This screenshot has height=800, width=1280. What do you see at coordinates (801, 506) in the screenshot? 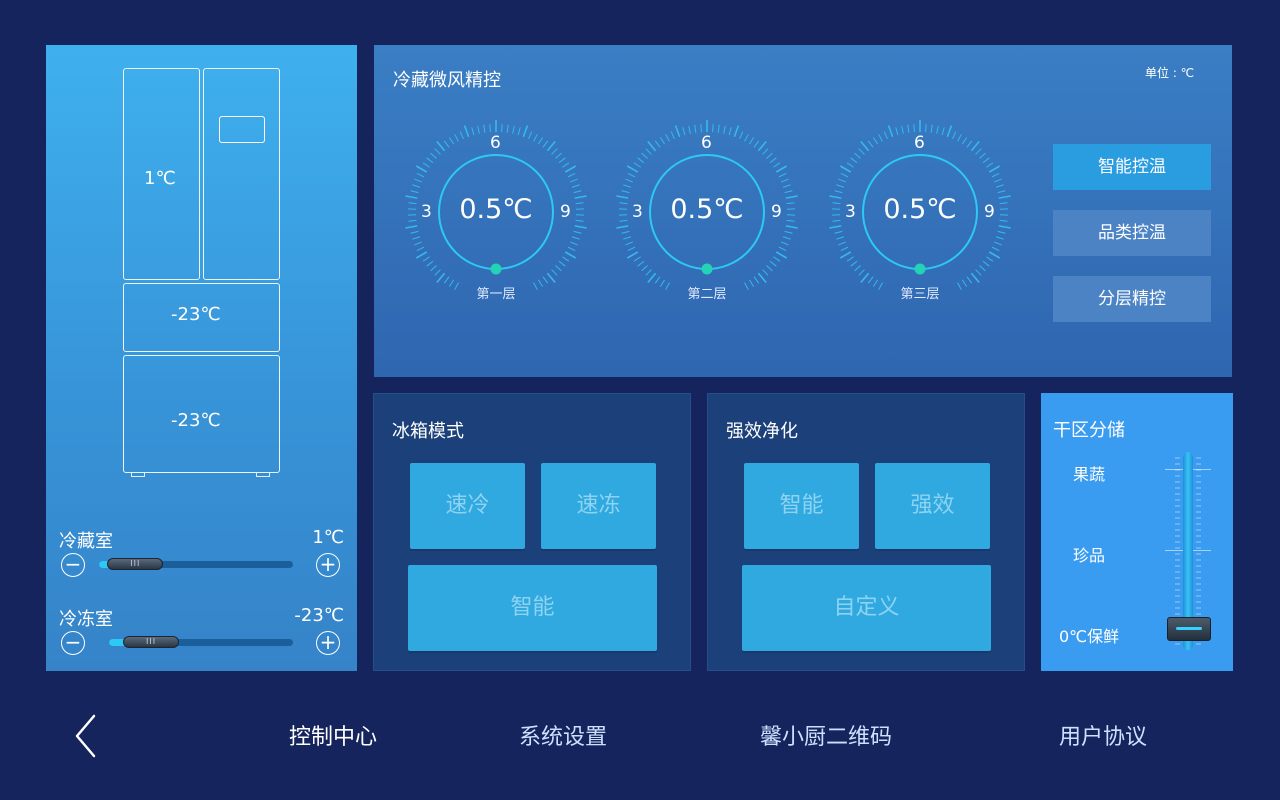
I see `smart-purify-button: 智能` at bounding box center [801, 506].